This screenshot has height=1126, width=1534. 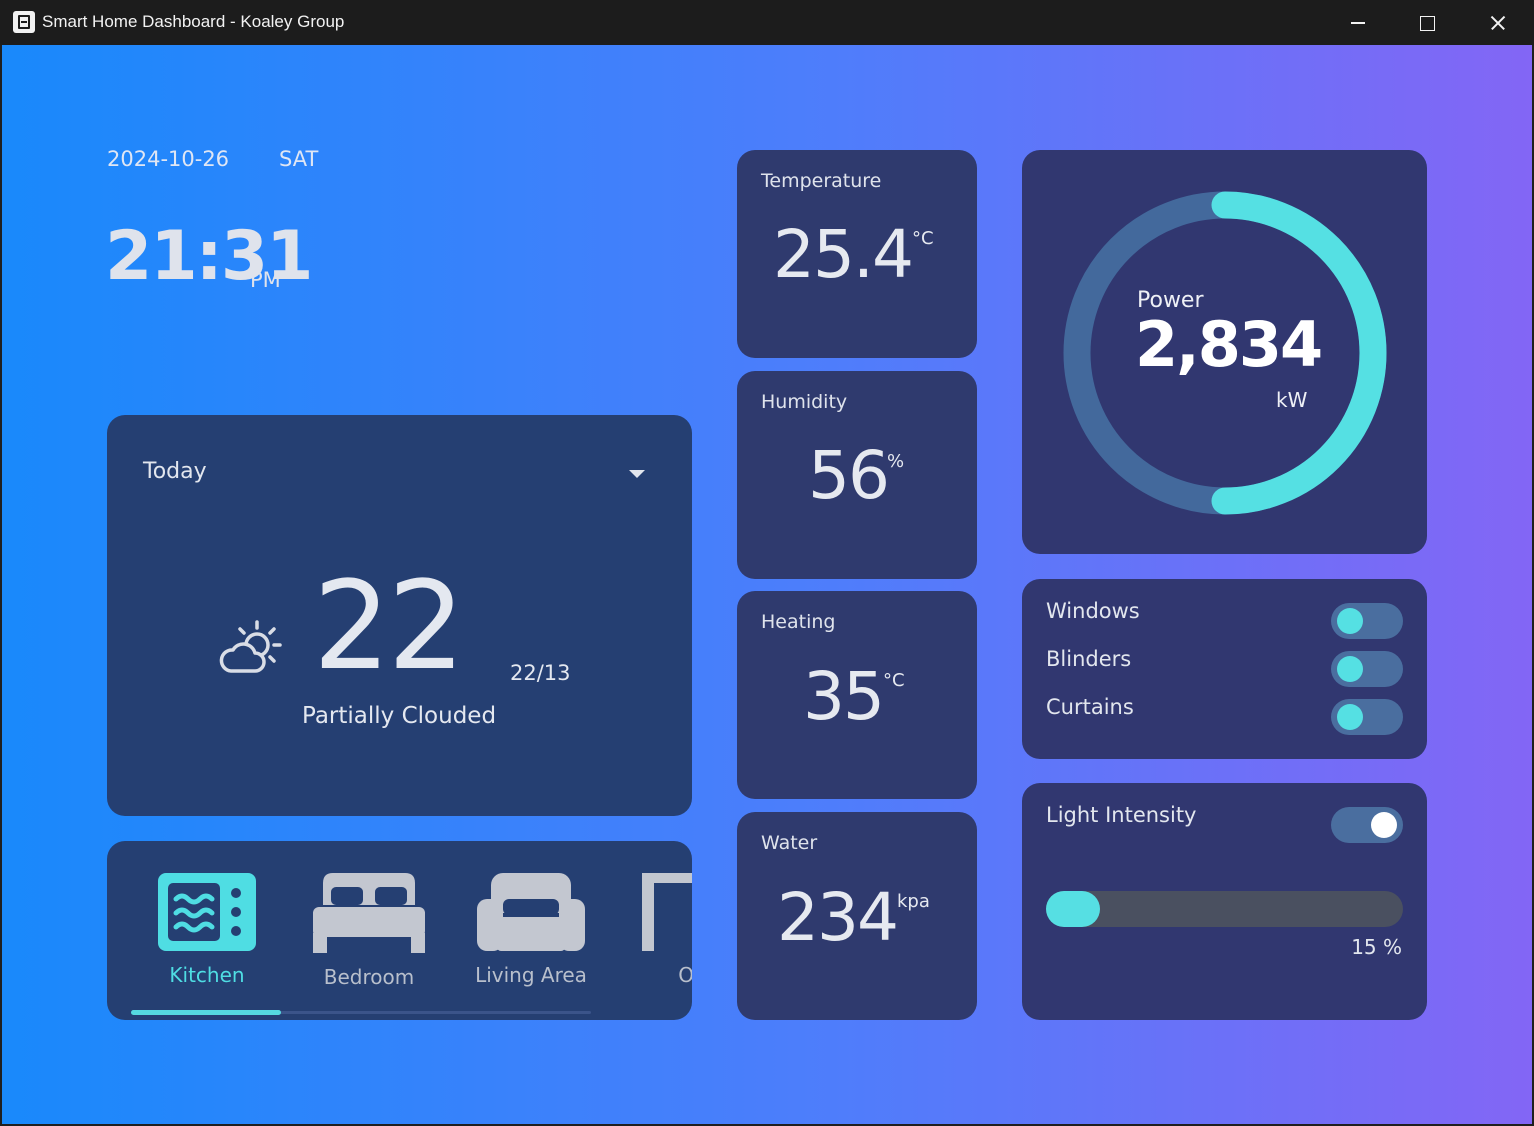 What do you see at coordinates (207, 975) in the screenshot?
I see `room-label: Kitchen` at bounding box center [207, 975].